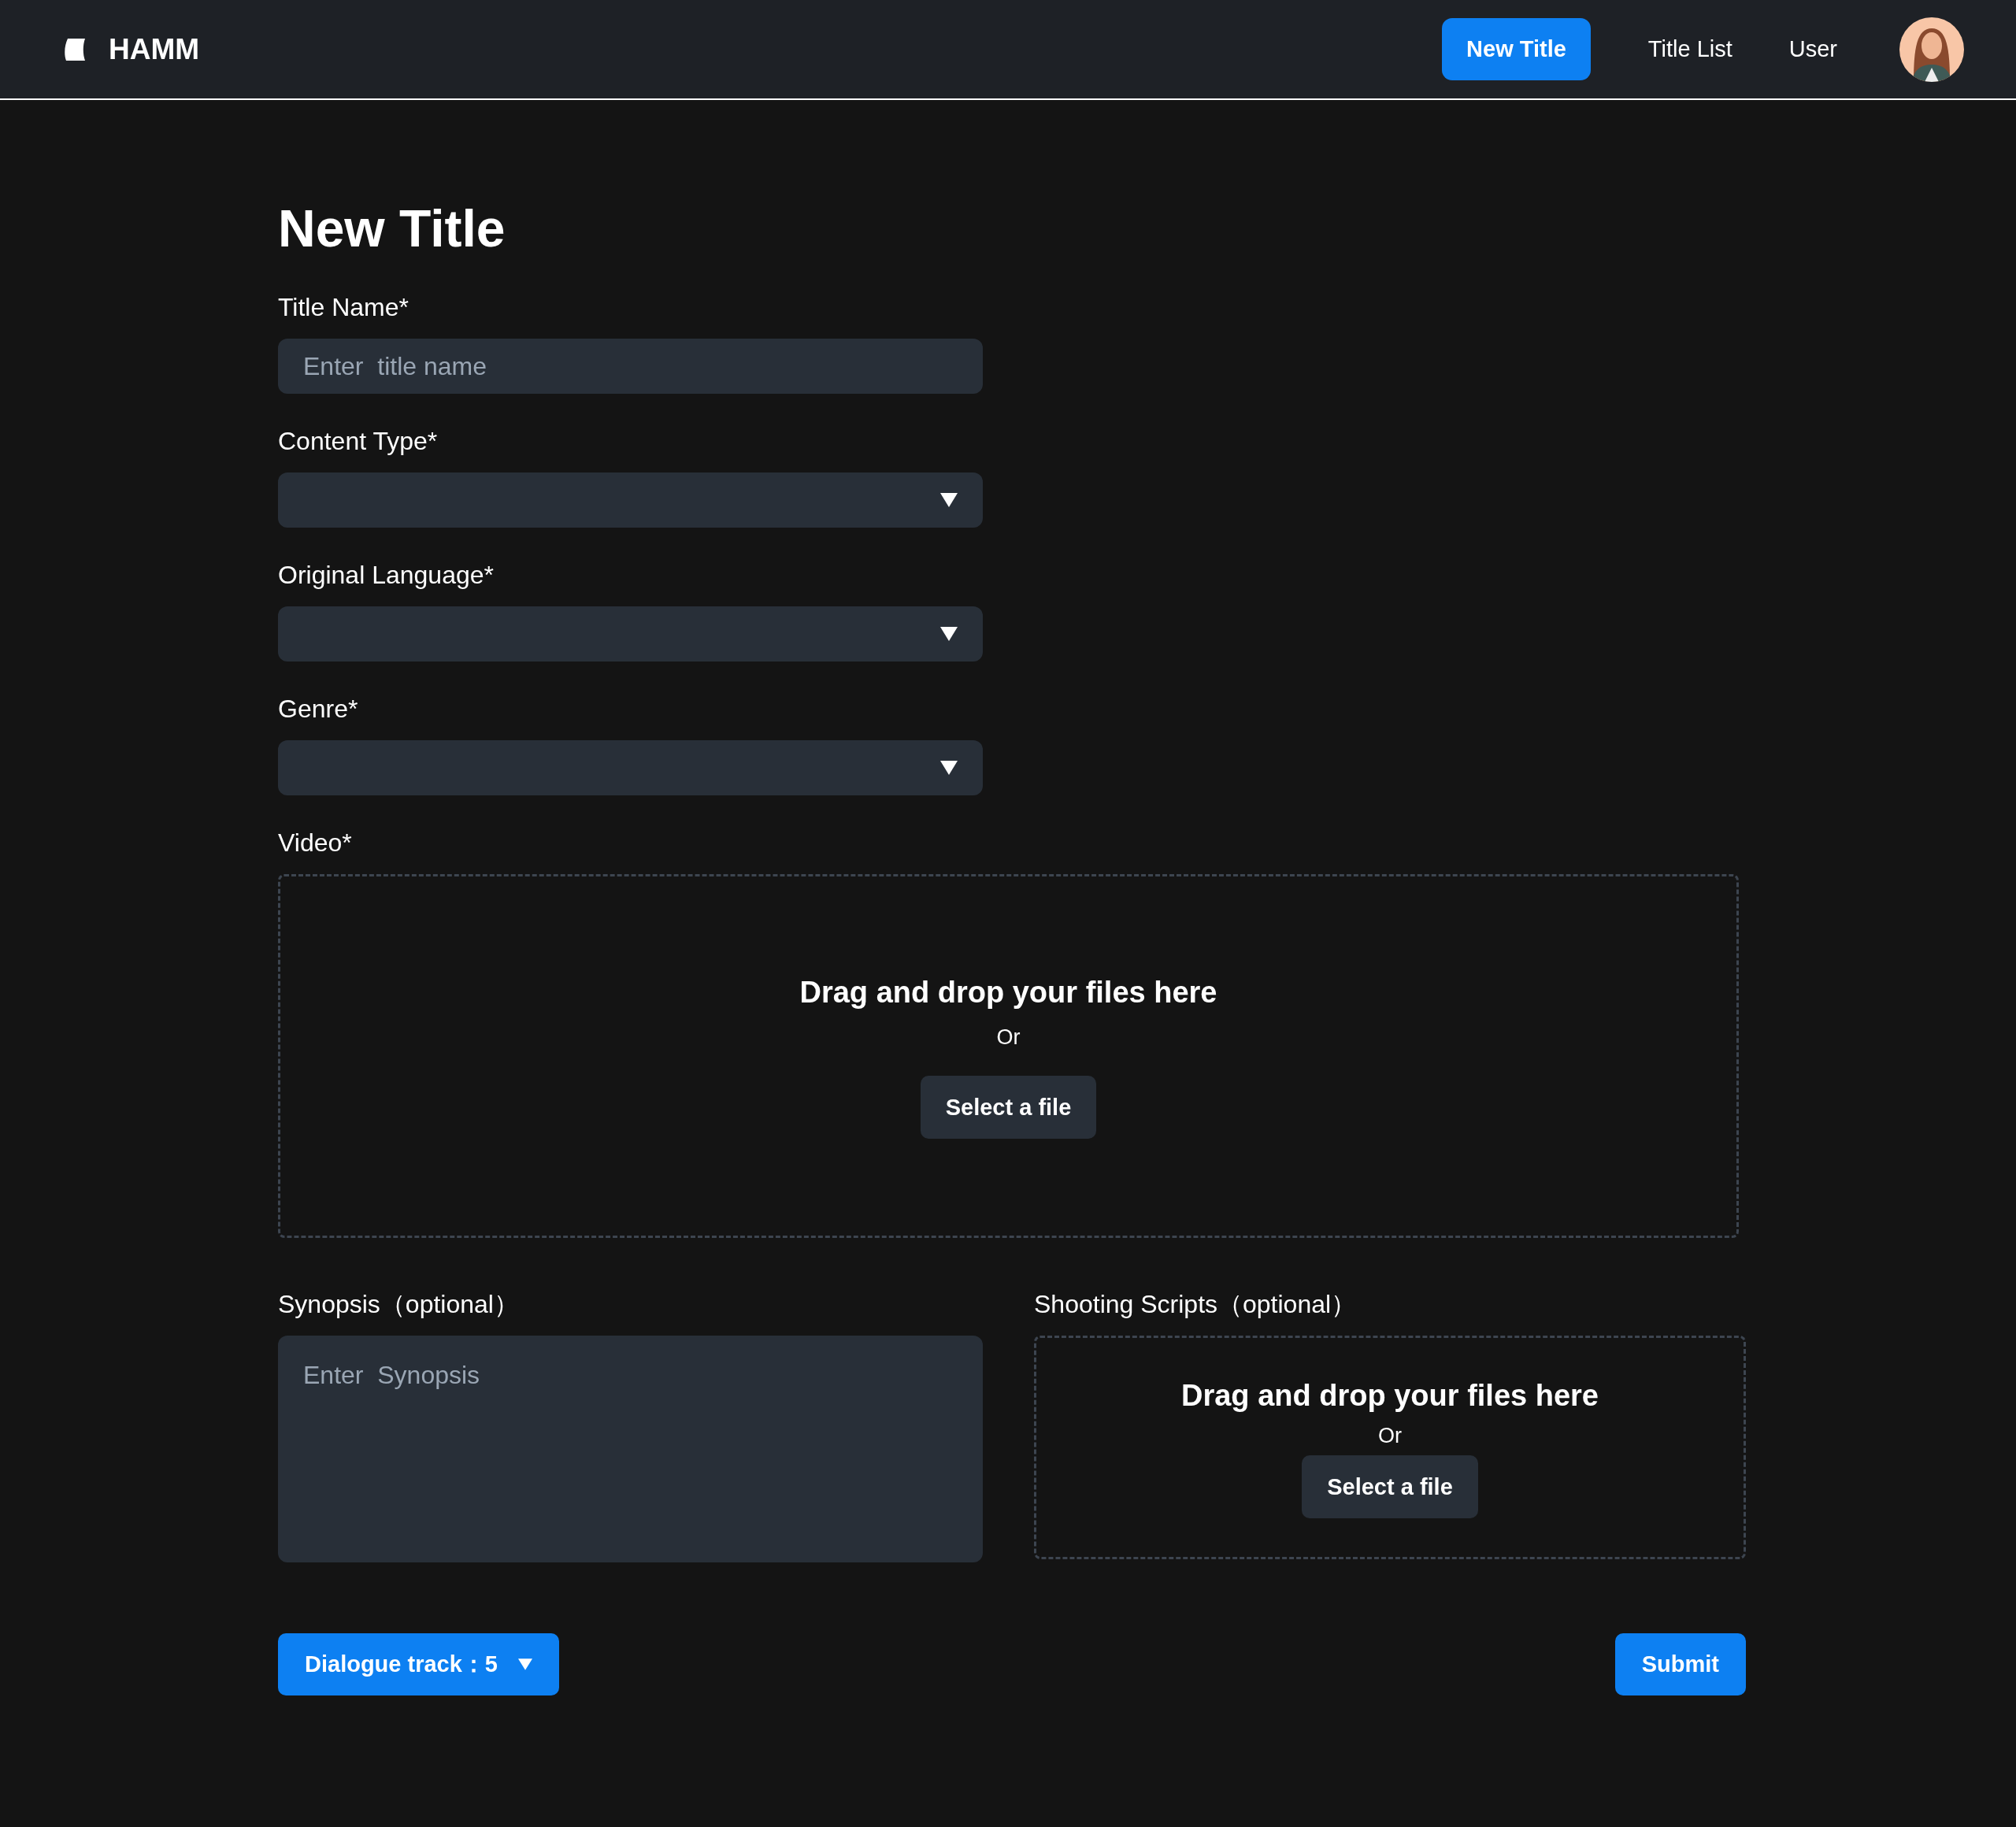  What do you see at coordinates (343, 308) in the screenshot?
I see `field-label: Title Name*` at bounding box center [343, 308].